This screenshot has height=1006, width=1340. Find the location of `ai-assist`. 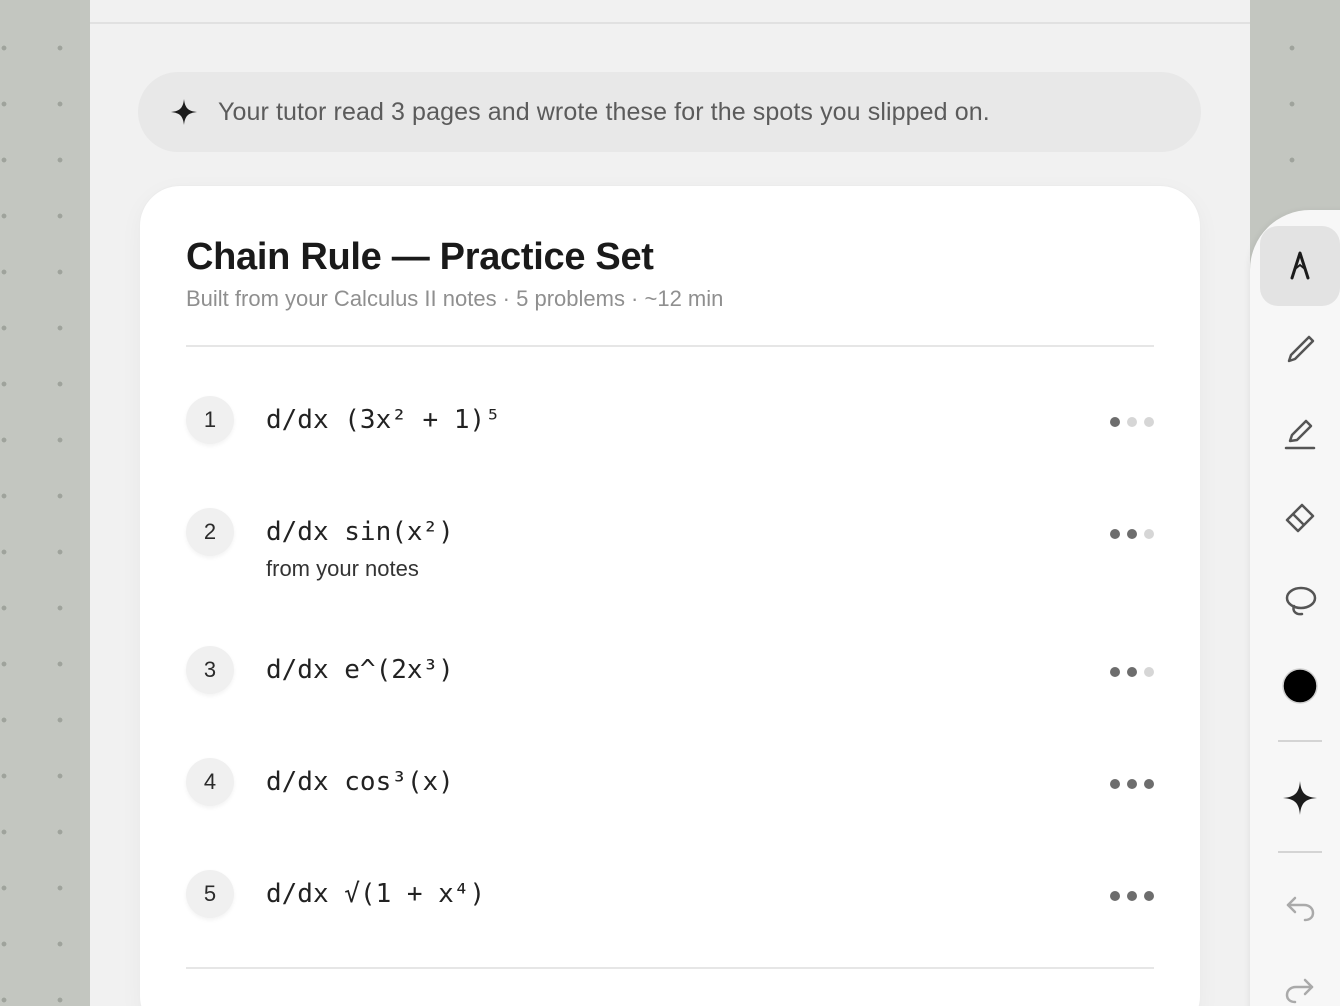

ai-assist is located at coordinates (1300, 798).